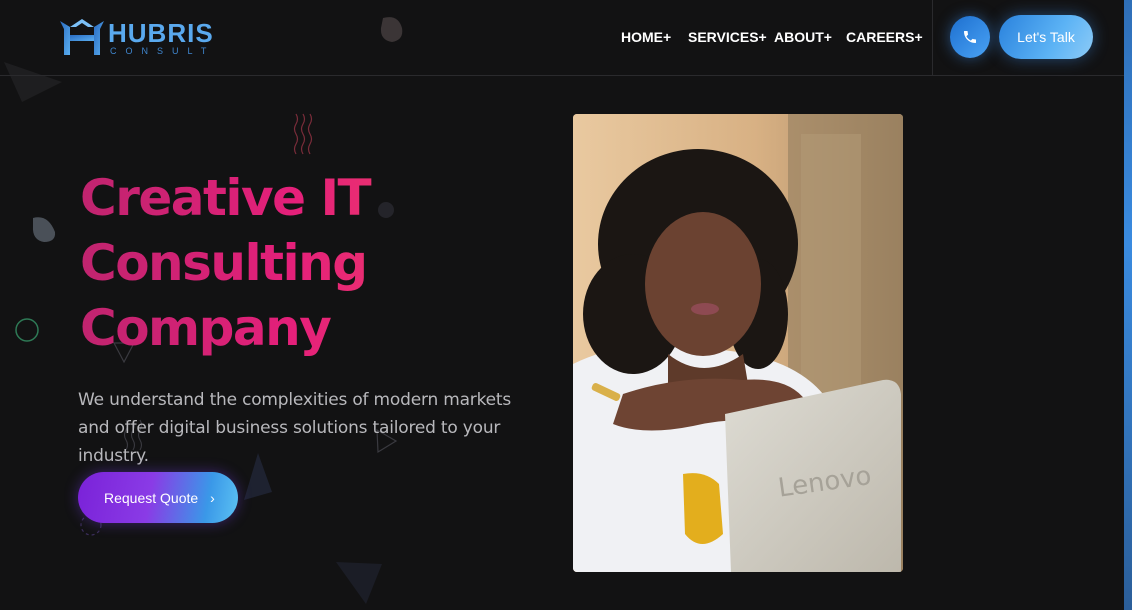 The height and width of the screenshot is (610, 1132). Describe the element at coordinates (44, 229) in the screenshot. I see `deco-blob-left` at that location.